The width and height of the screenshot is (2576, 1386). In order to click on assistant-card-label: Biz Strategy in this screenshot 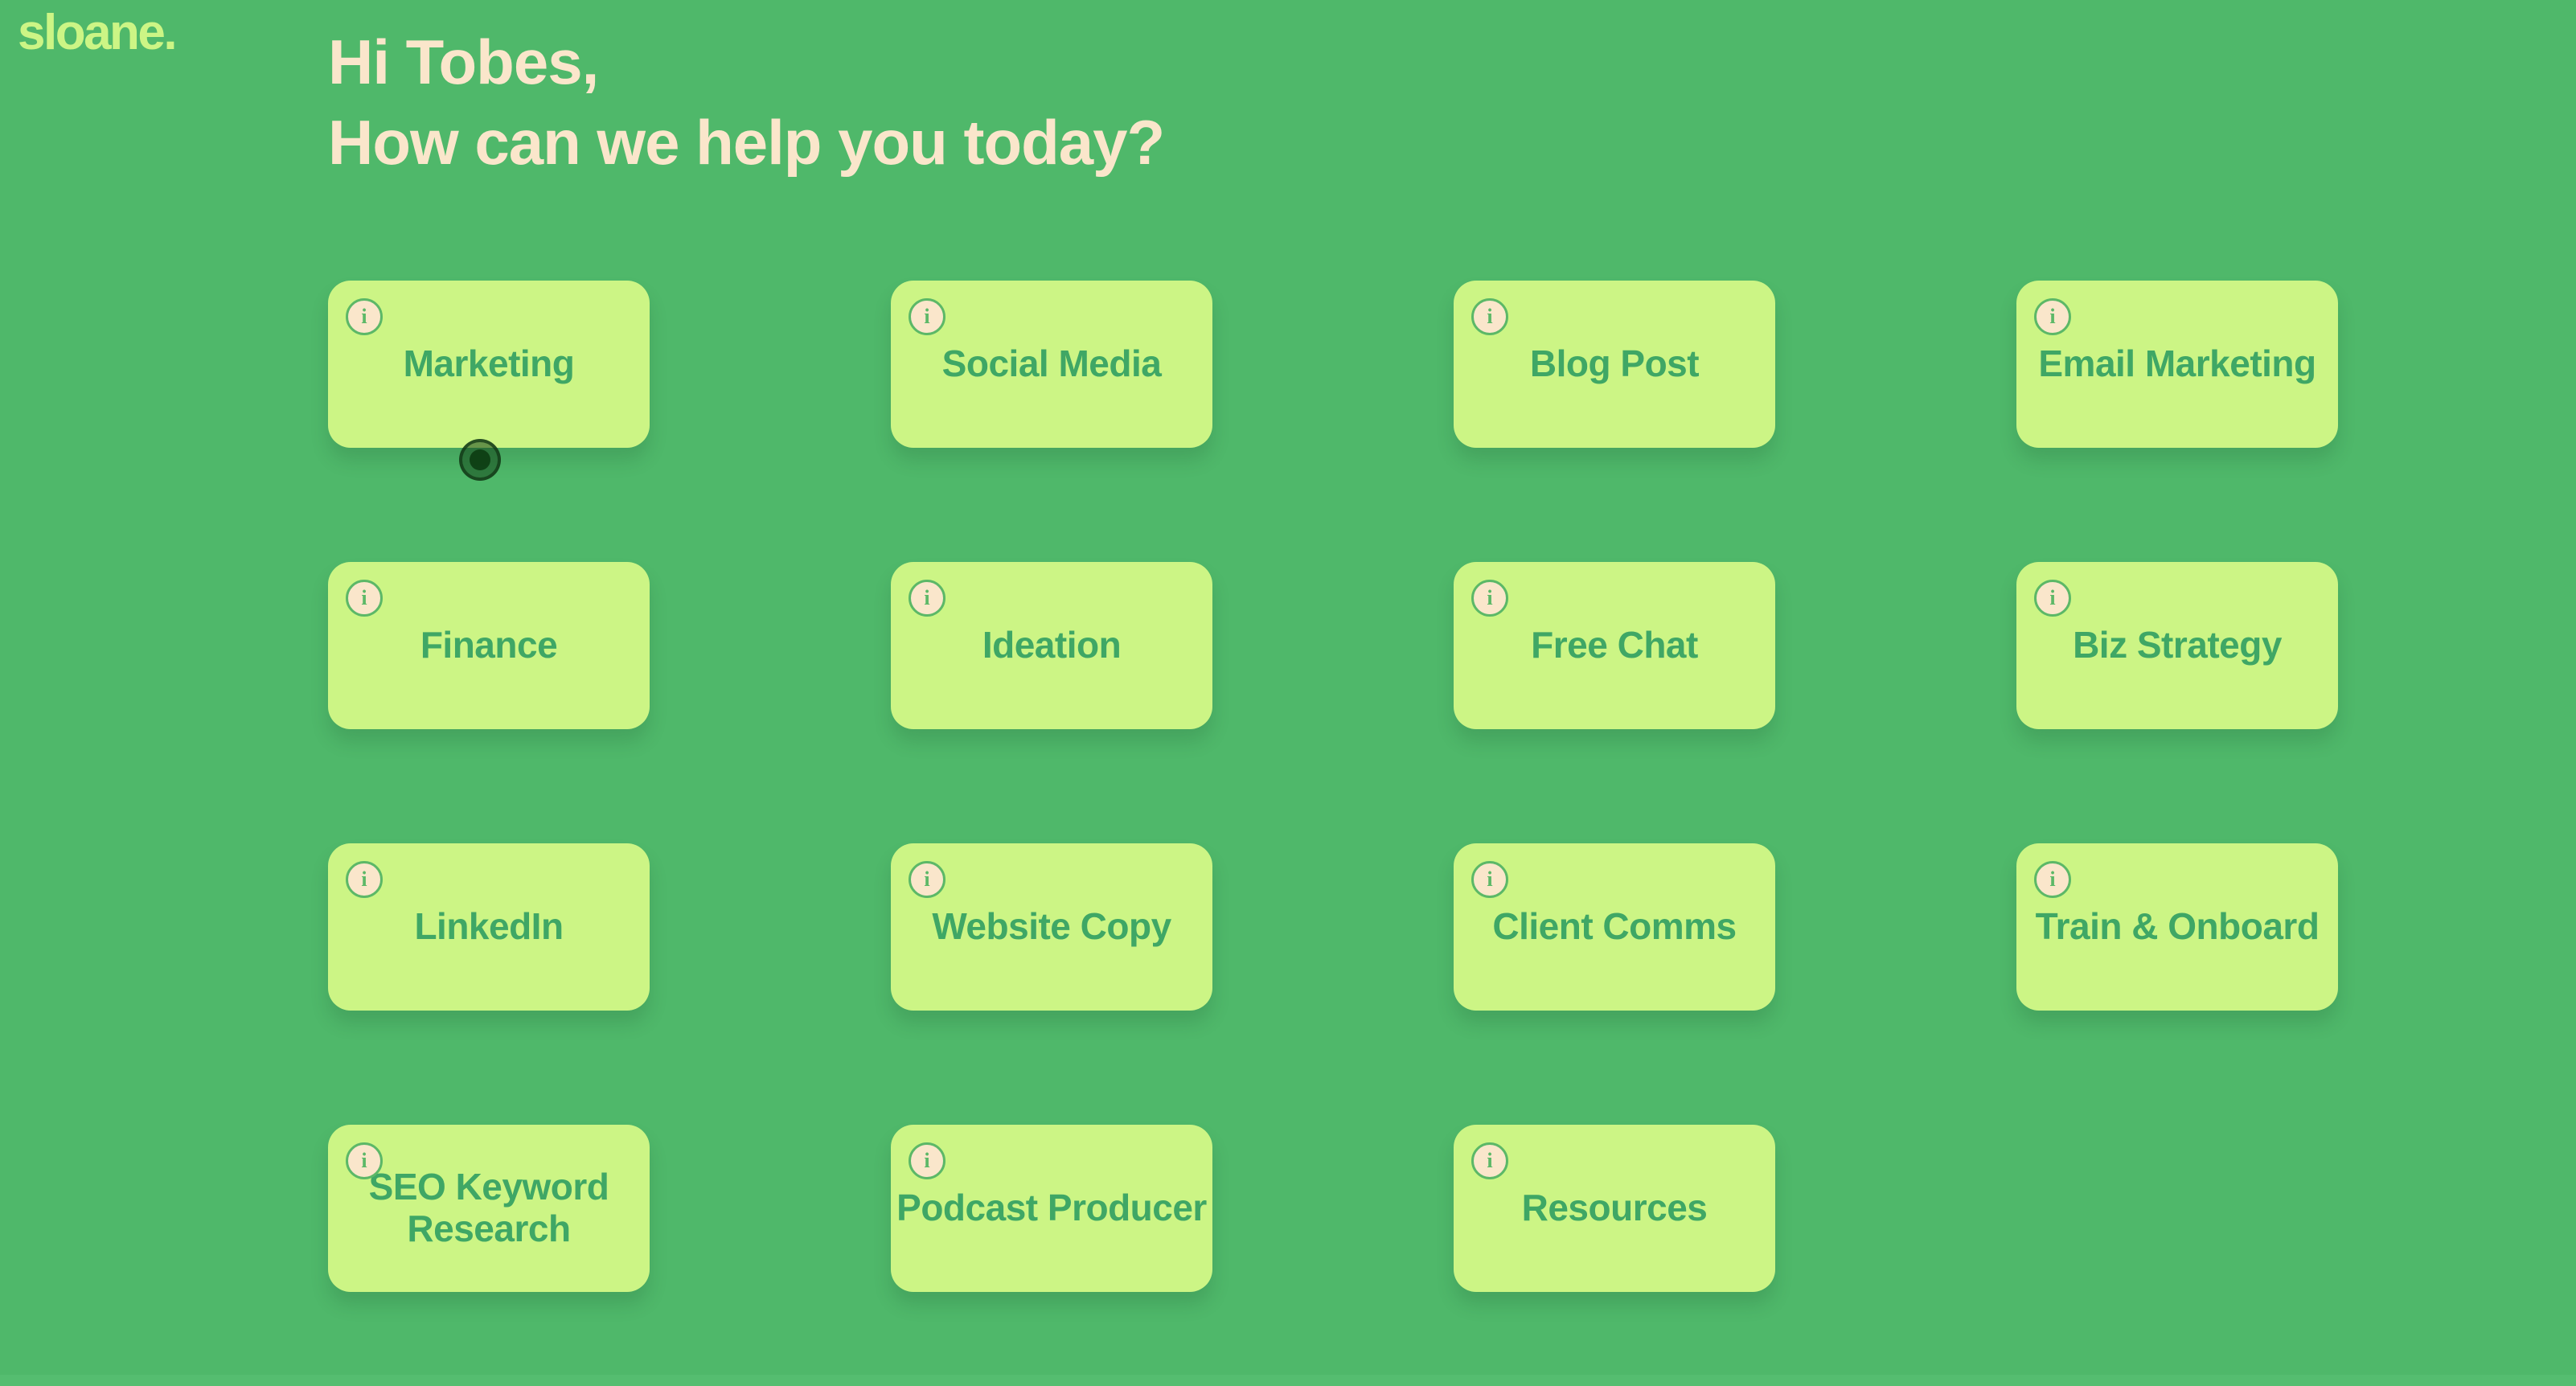, I will do `click(2177, 645)`.